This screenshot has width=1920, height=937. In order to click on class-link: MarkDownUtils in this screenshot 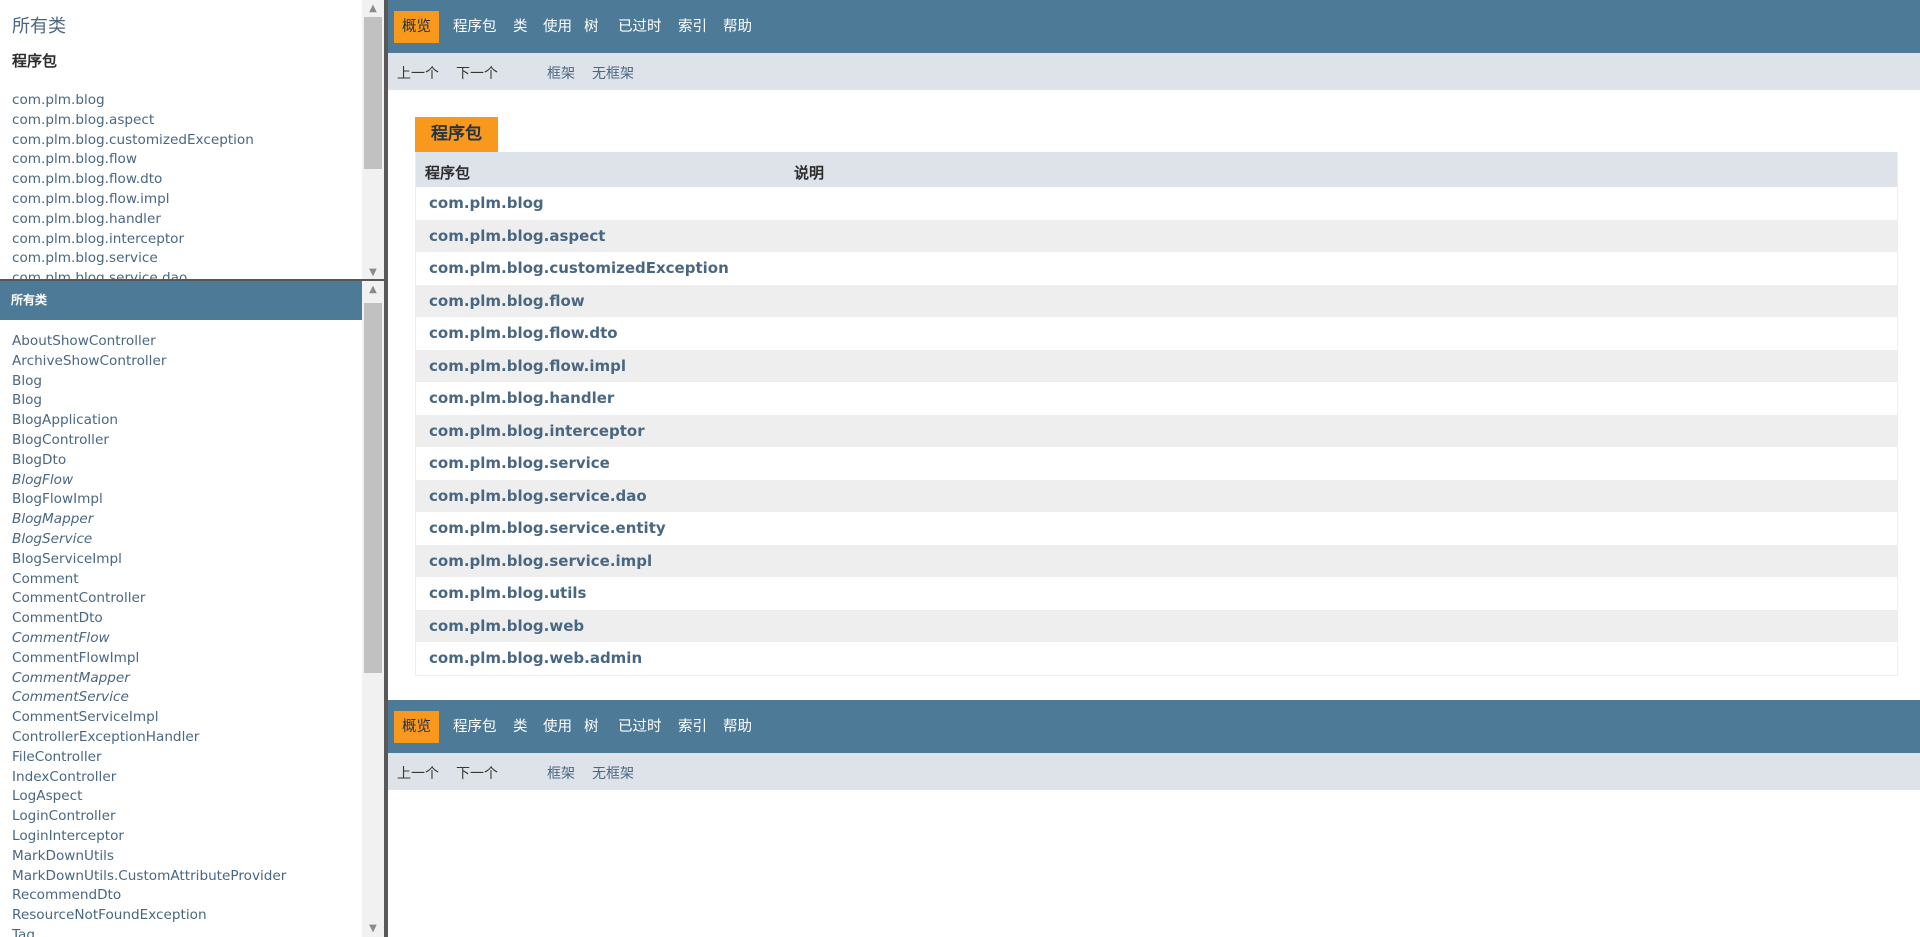, I will do `click(187, 857)`.